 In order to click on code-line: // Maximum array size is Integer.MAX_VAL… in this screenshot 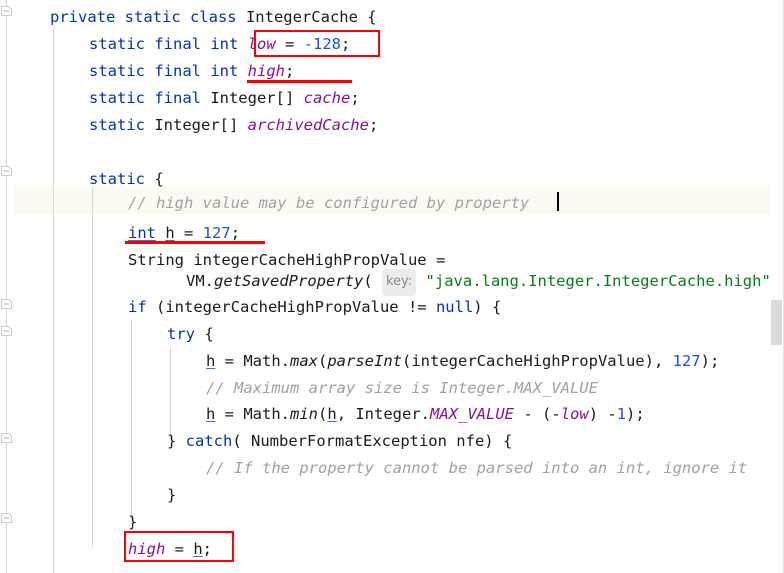, I will do `click(402, 388)`.